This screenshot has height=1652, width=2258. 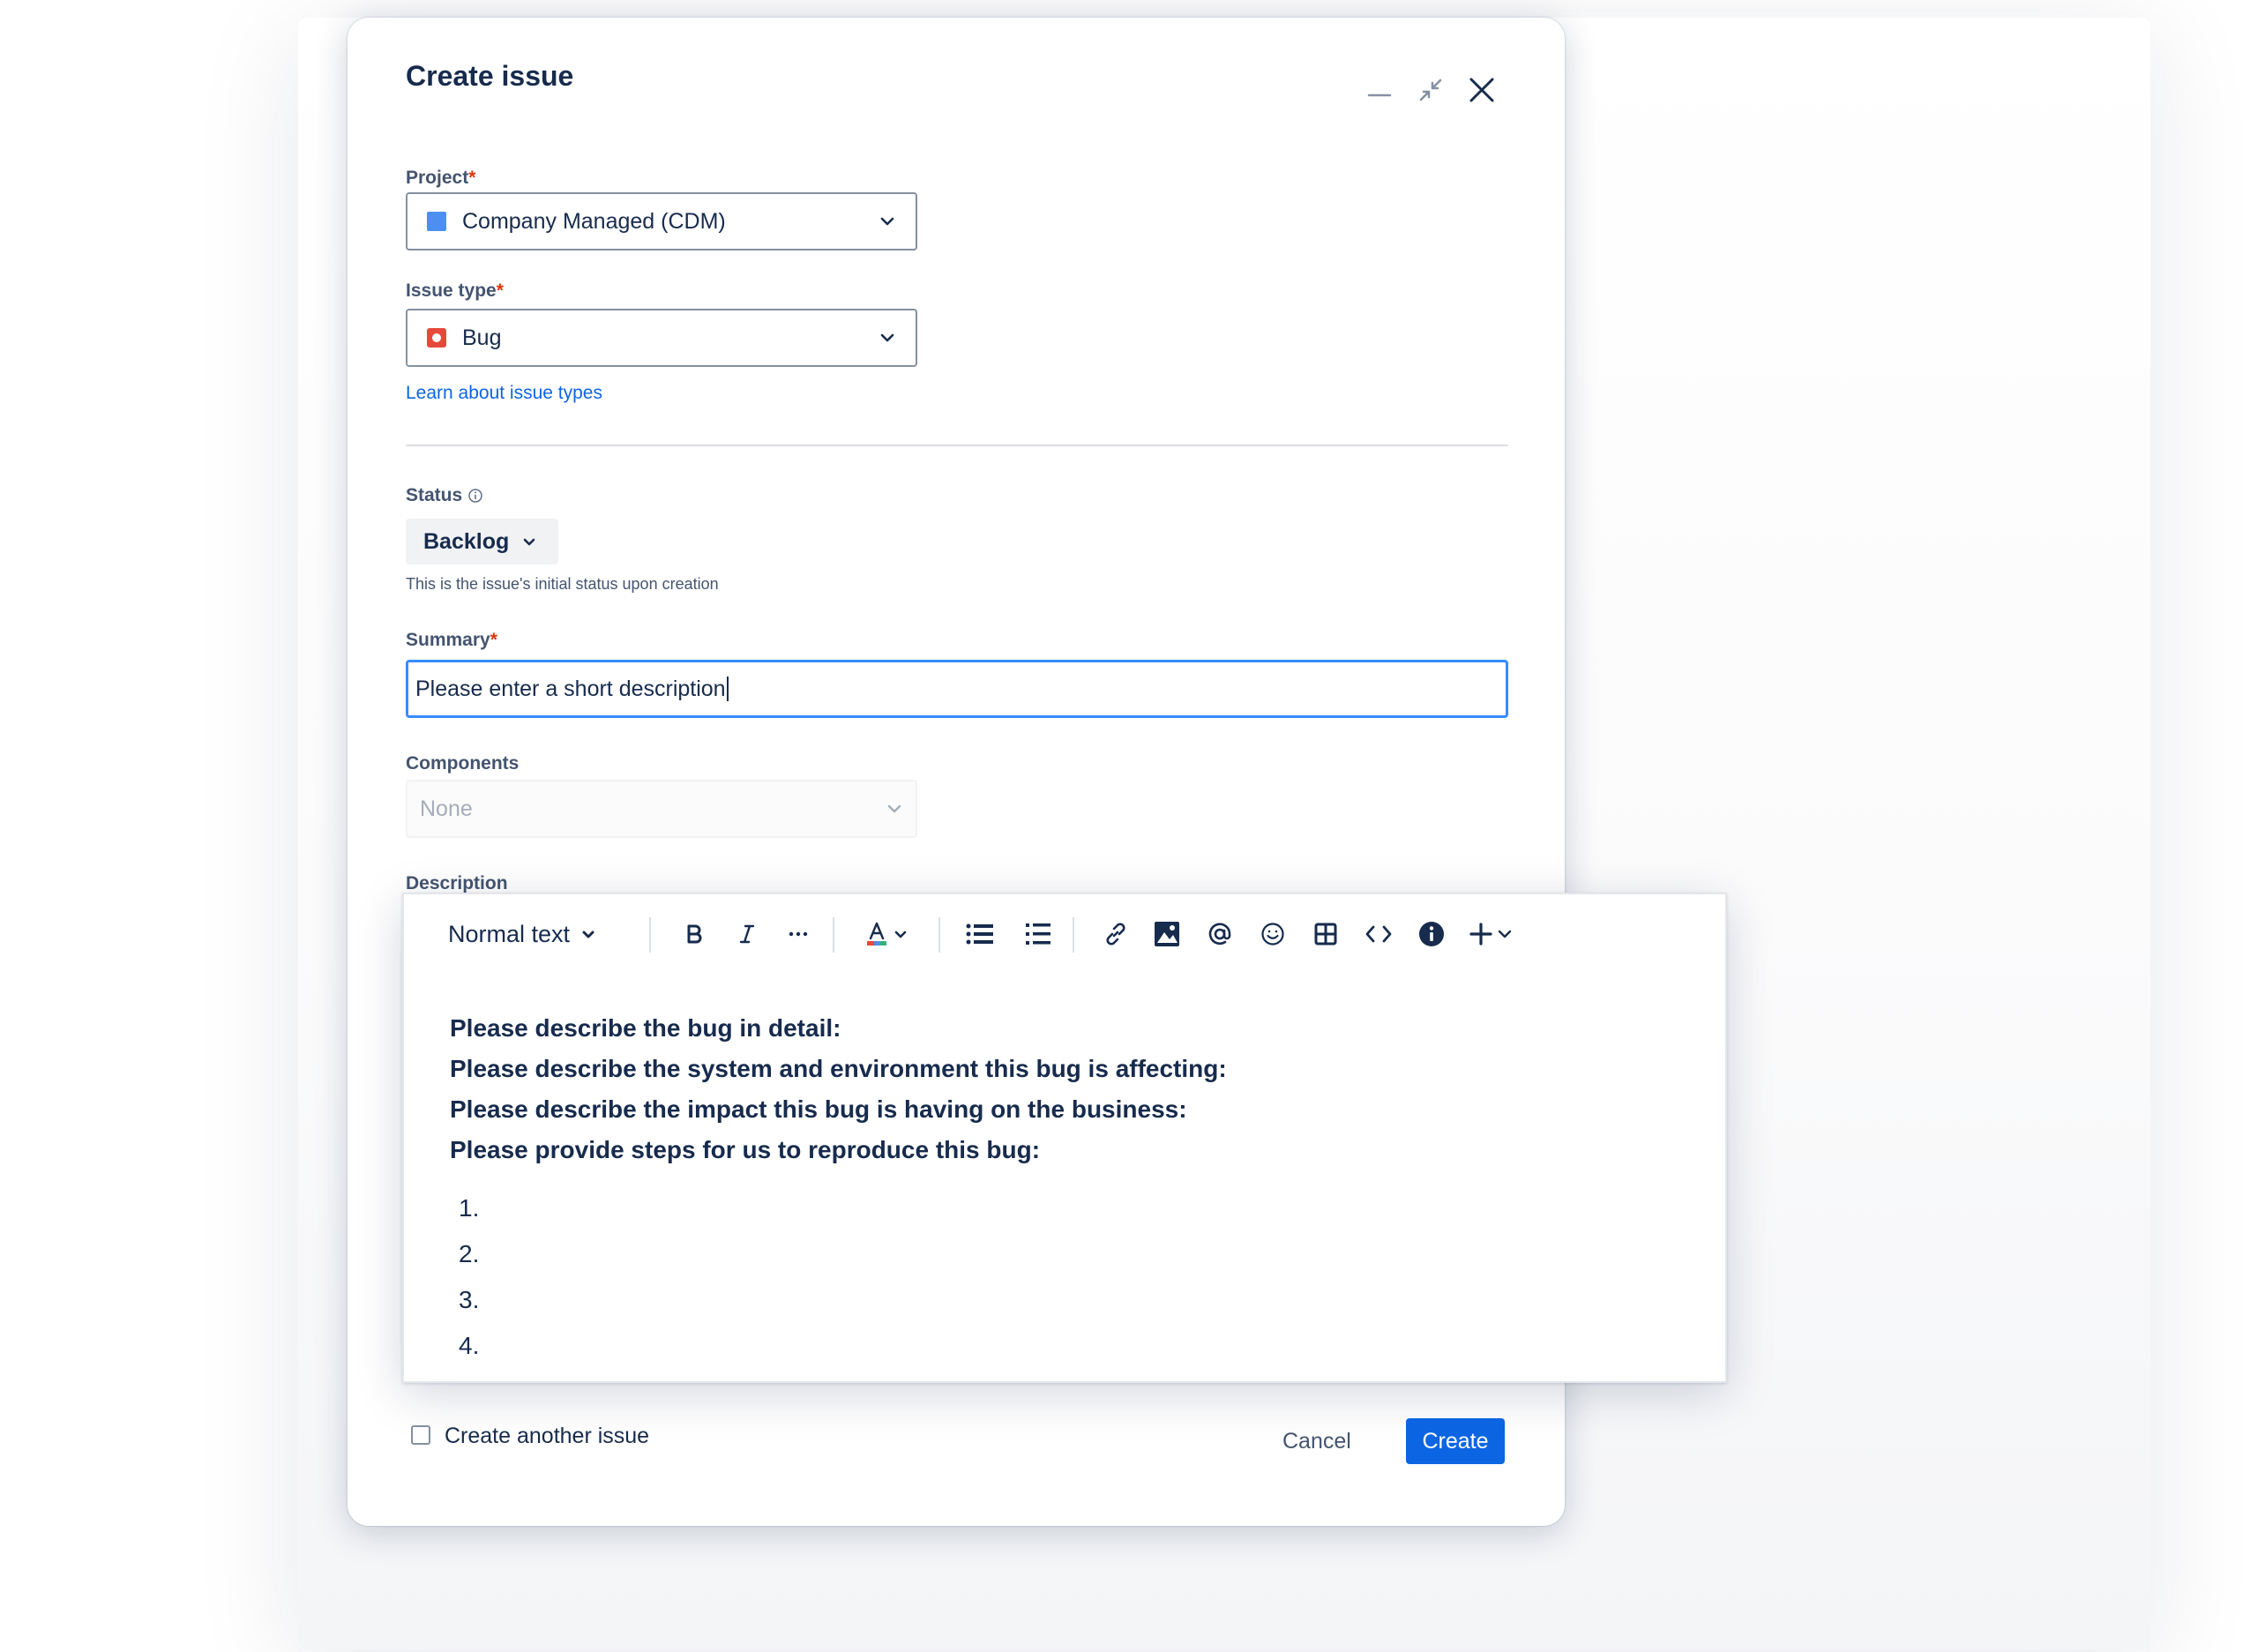 I want to click on table-button, so click(x=1326, y=934).